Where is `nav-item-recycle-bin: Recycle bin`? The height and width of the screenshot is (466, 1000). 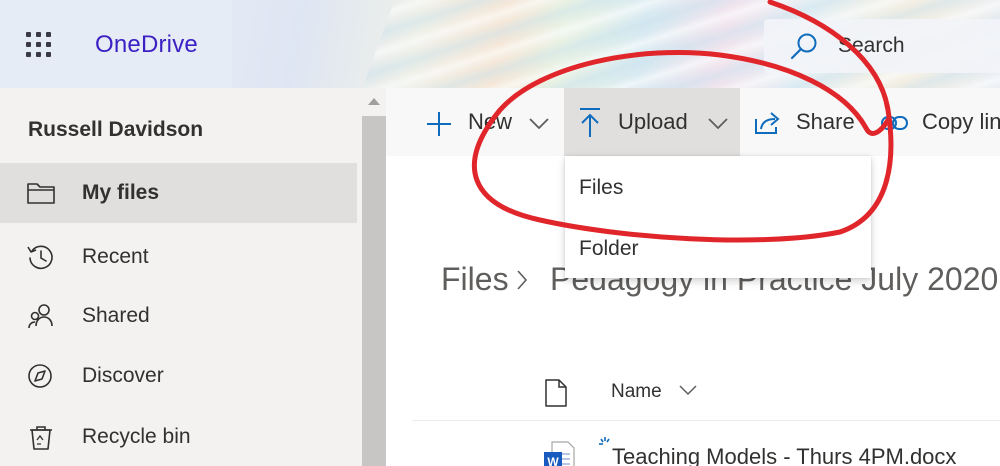 nav-item-recycle-bin: Recycle bin is located at coordinates (178, 436).